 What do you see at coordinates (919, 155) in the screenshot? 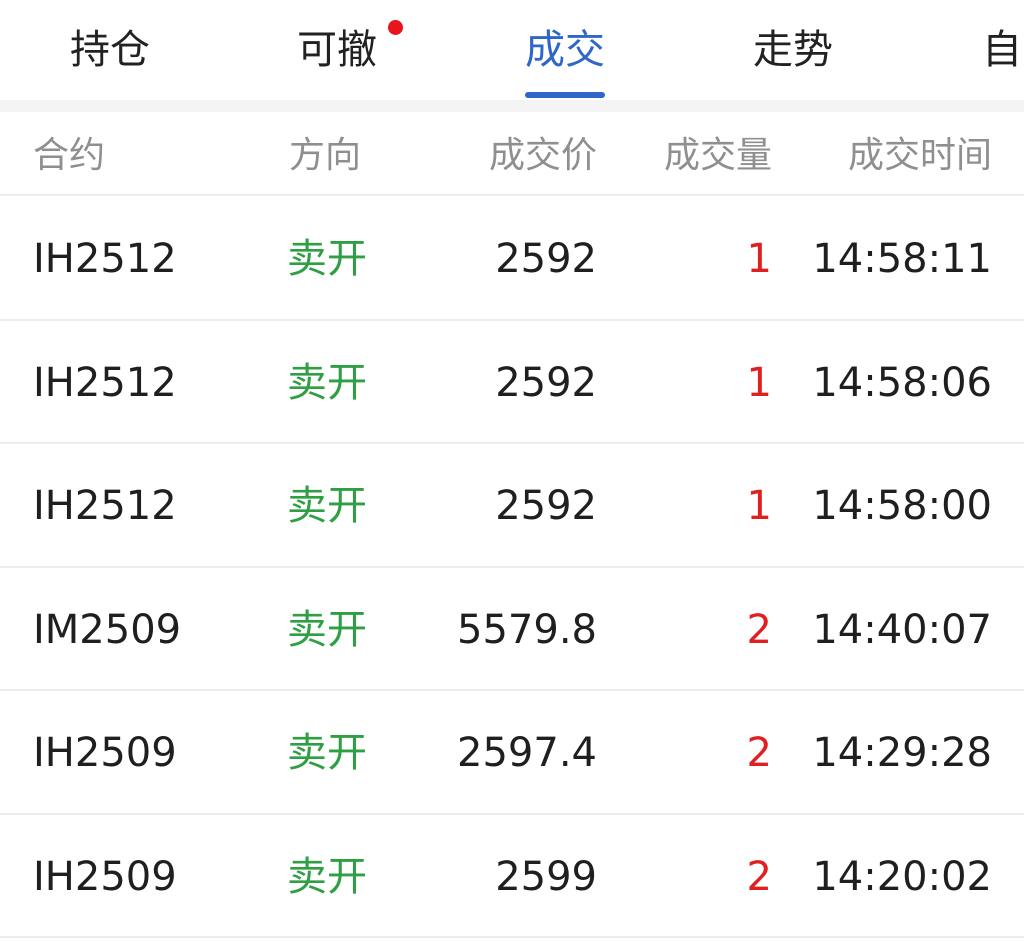
I see `header-time: 成交时间` at bounding box center [919, 155].